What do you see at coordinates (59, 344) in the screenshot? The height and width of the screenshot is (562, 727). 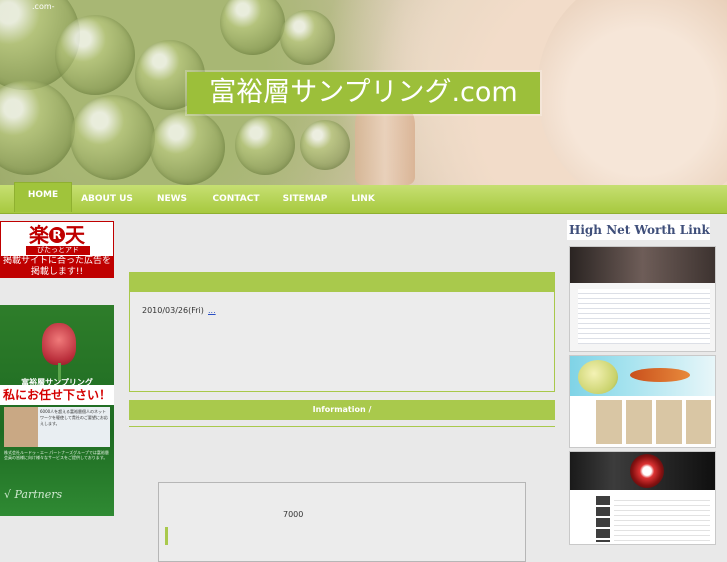 I see `protea-flower-image` at bounding box center [59, 344].